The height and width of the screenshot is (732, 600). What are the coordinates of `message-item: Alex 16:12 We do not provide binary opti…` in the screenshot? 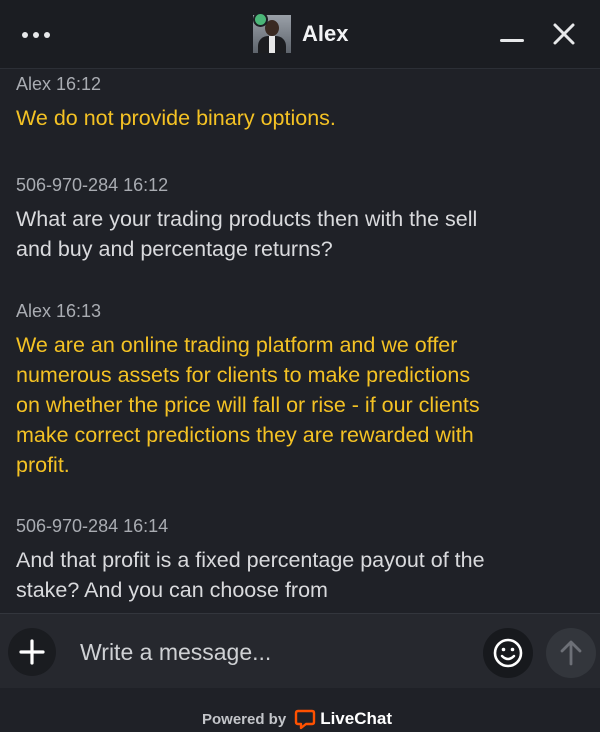 It's located at (251, 103).